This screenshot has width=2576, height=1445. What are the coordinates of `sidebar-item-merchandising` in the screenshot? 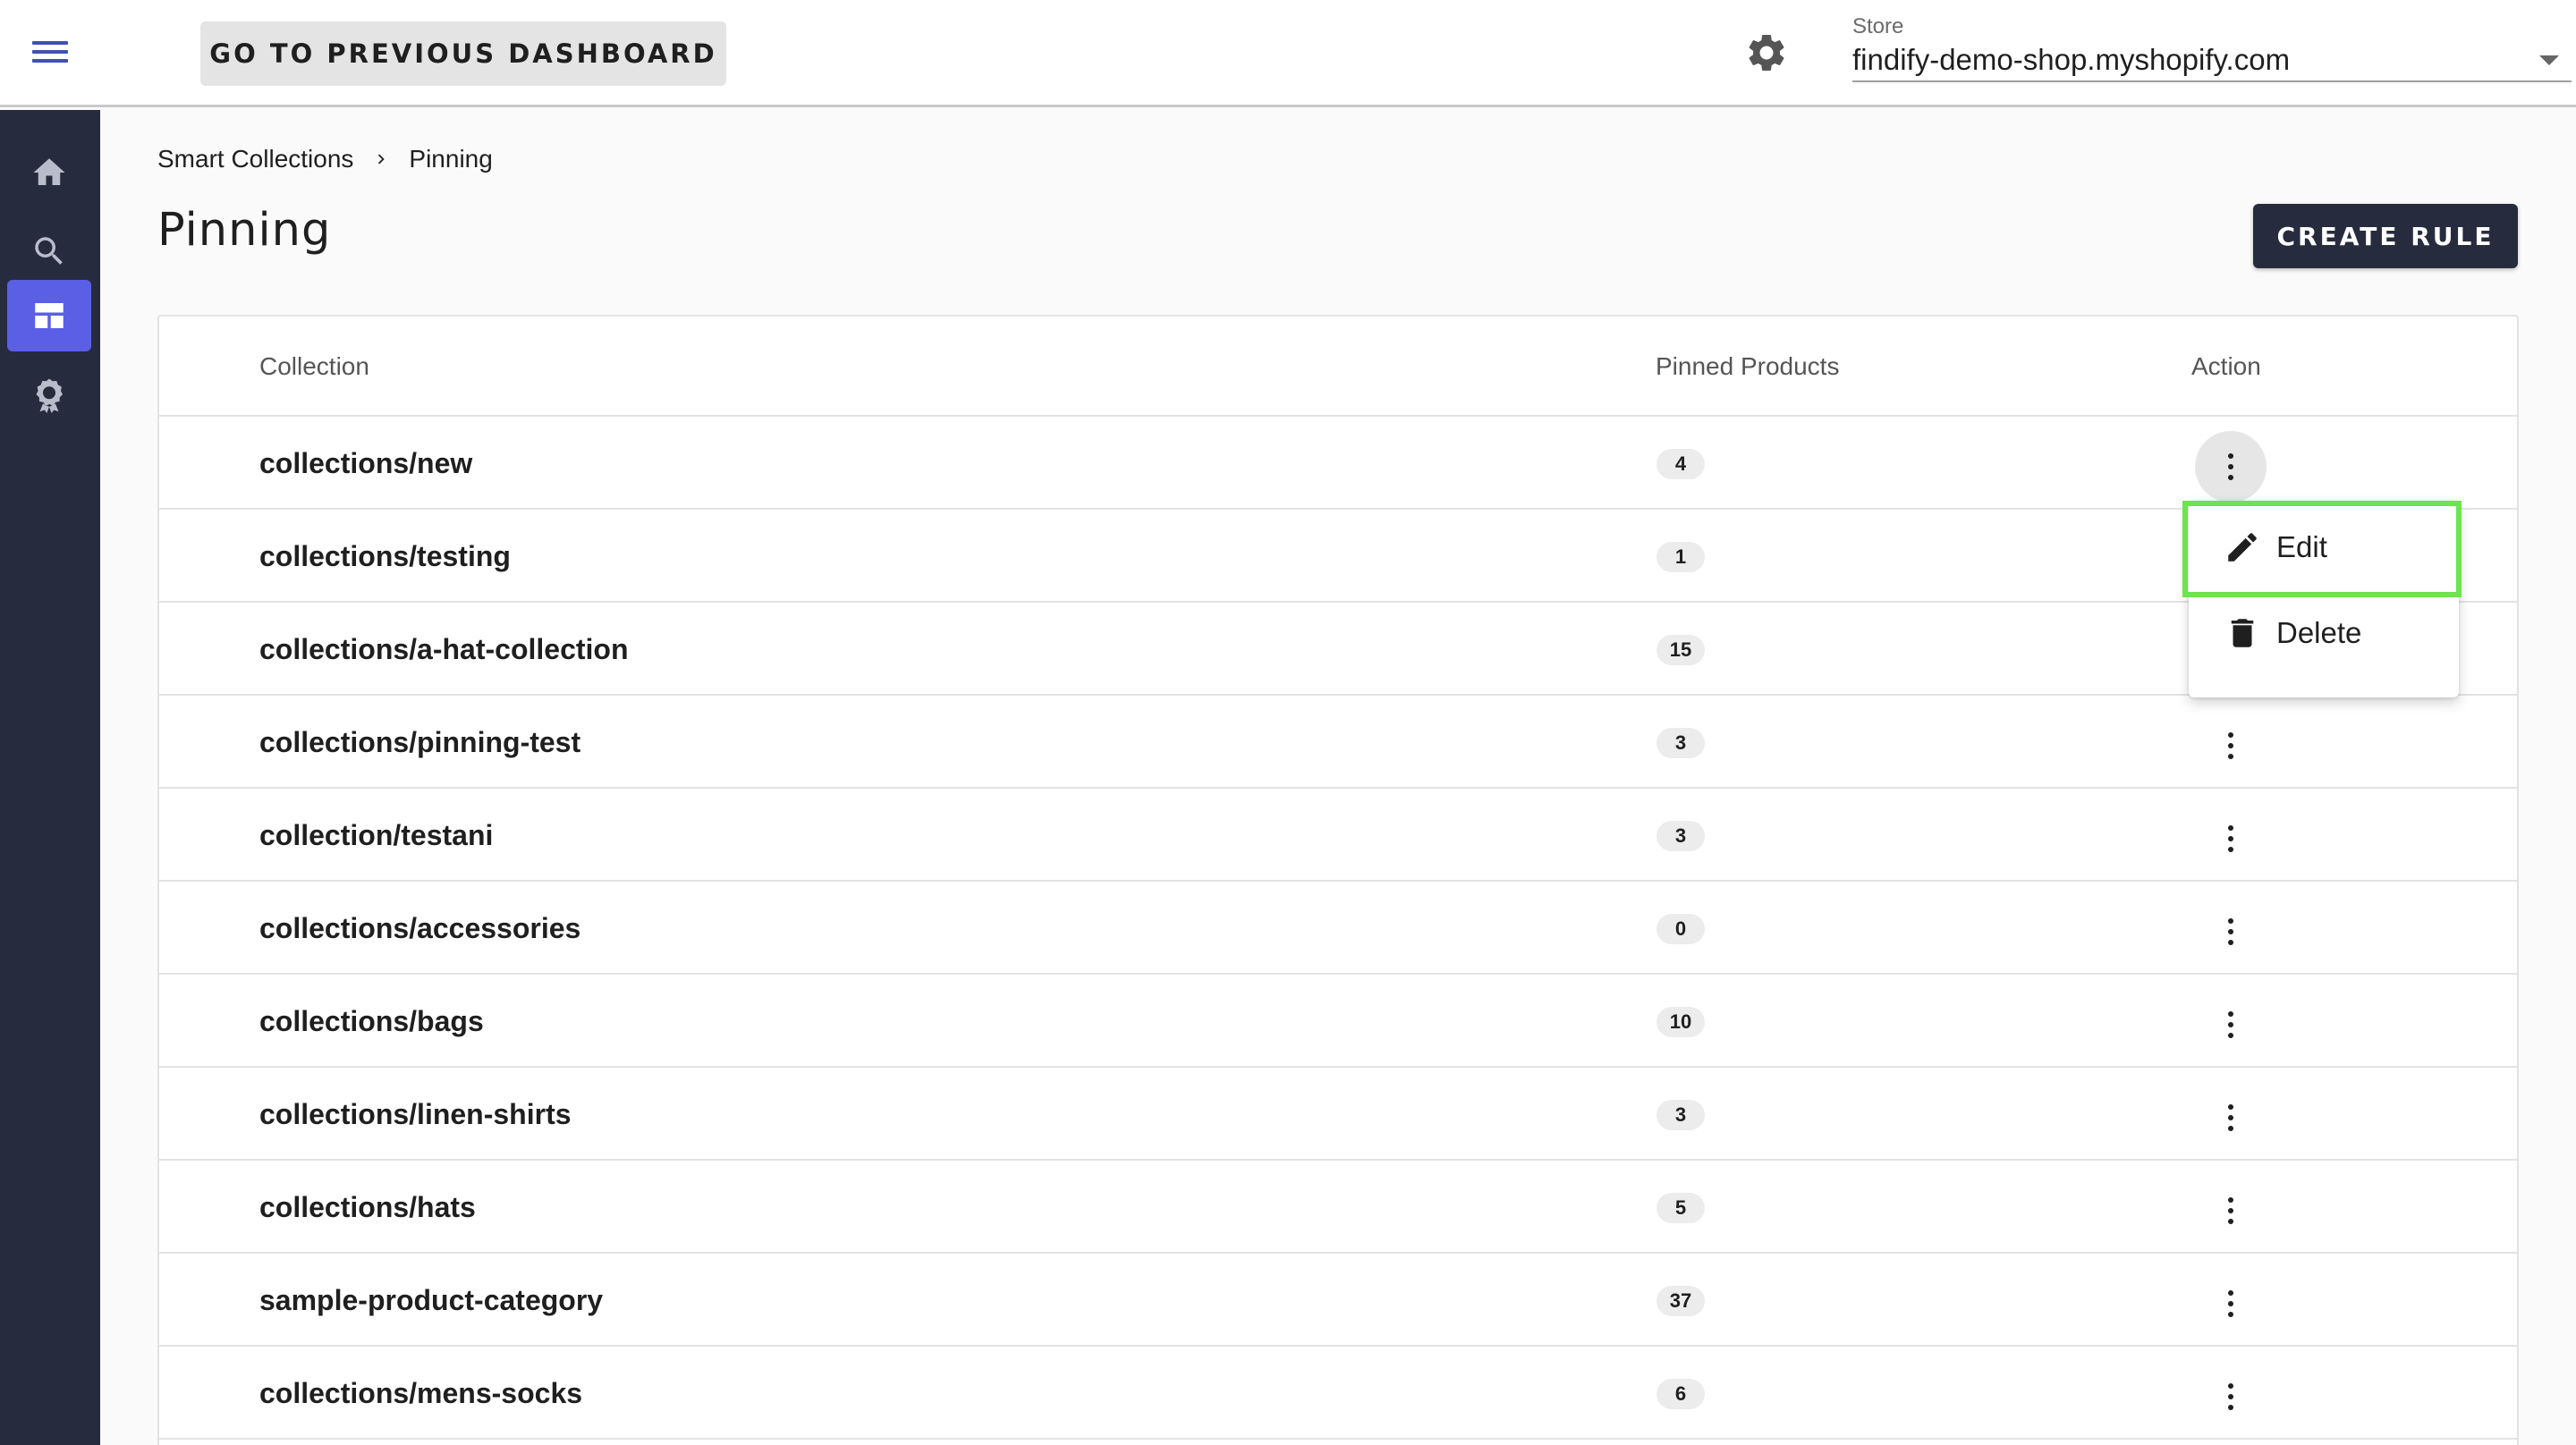 It's located at (49, 394).